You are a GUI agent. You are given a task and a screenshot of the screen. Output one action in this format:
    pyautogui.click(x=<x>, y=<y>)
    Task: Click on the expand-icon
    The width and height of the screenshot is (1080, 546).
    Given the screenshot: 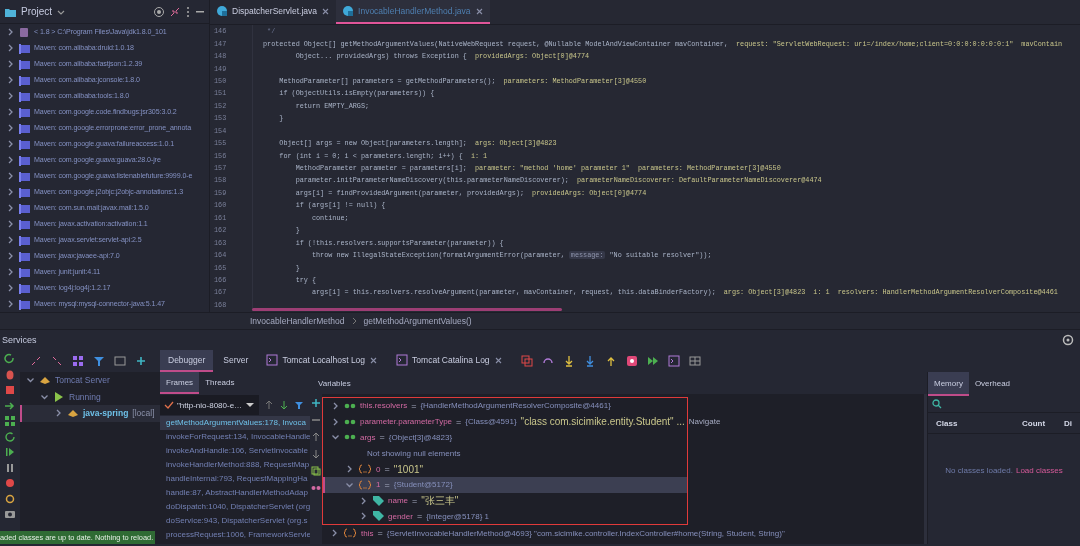 What is the action you would take?
    pyautogui.click(x=36, y=361)
    